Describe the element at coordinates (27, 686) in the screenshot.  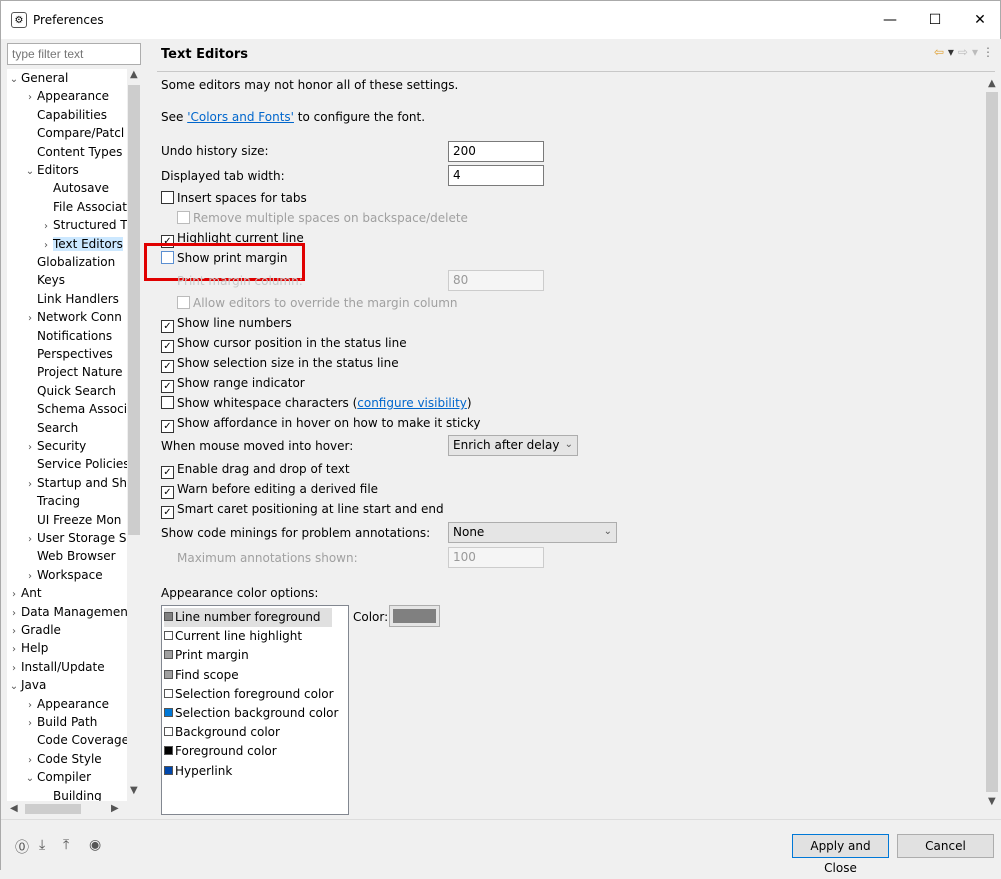
I see `tree-item: ⌄ Java` at that location.